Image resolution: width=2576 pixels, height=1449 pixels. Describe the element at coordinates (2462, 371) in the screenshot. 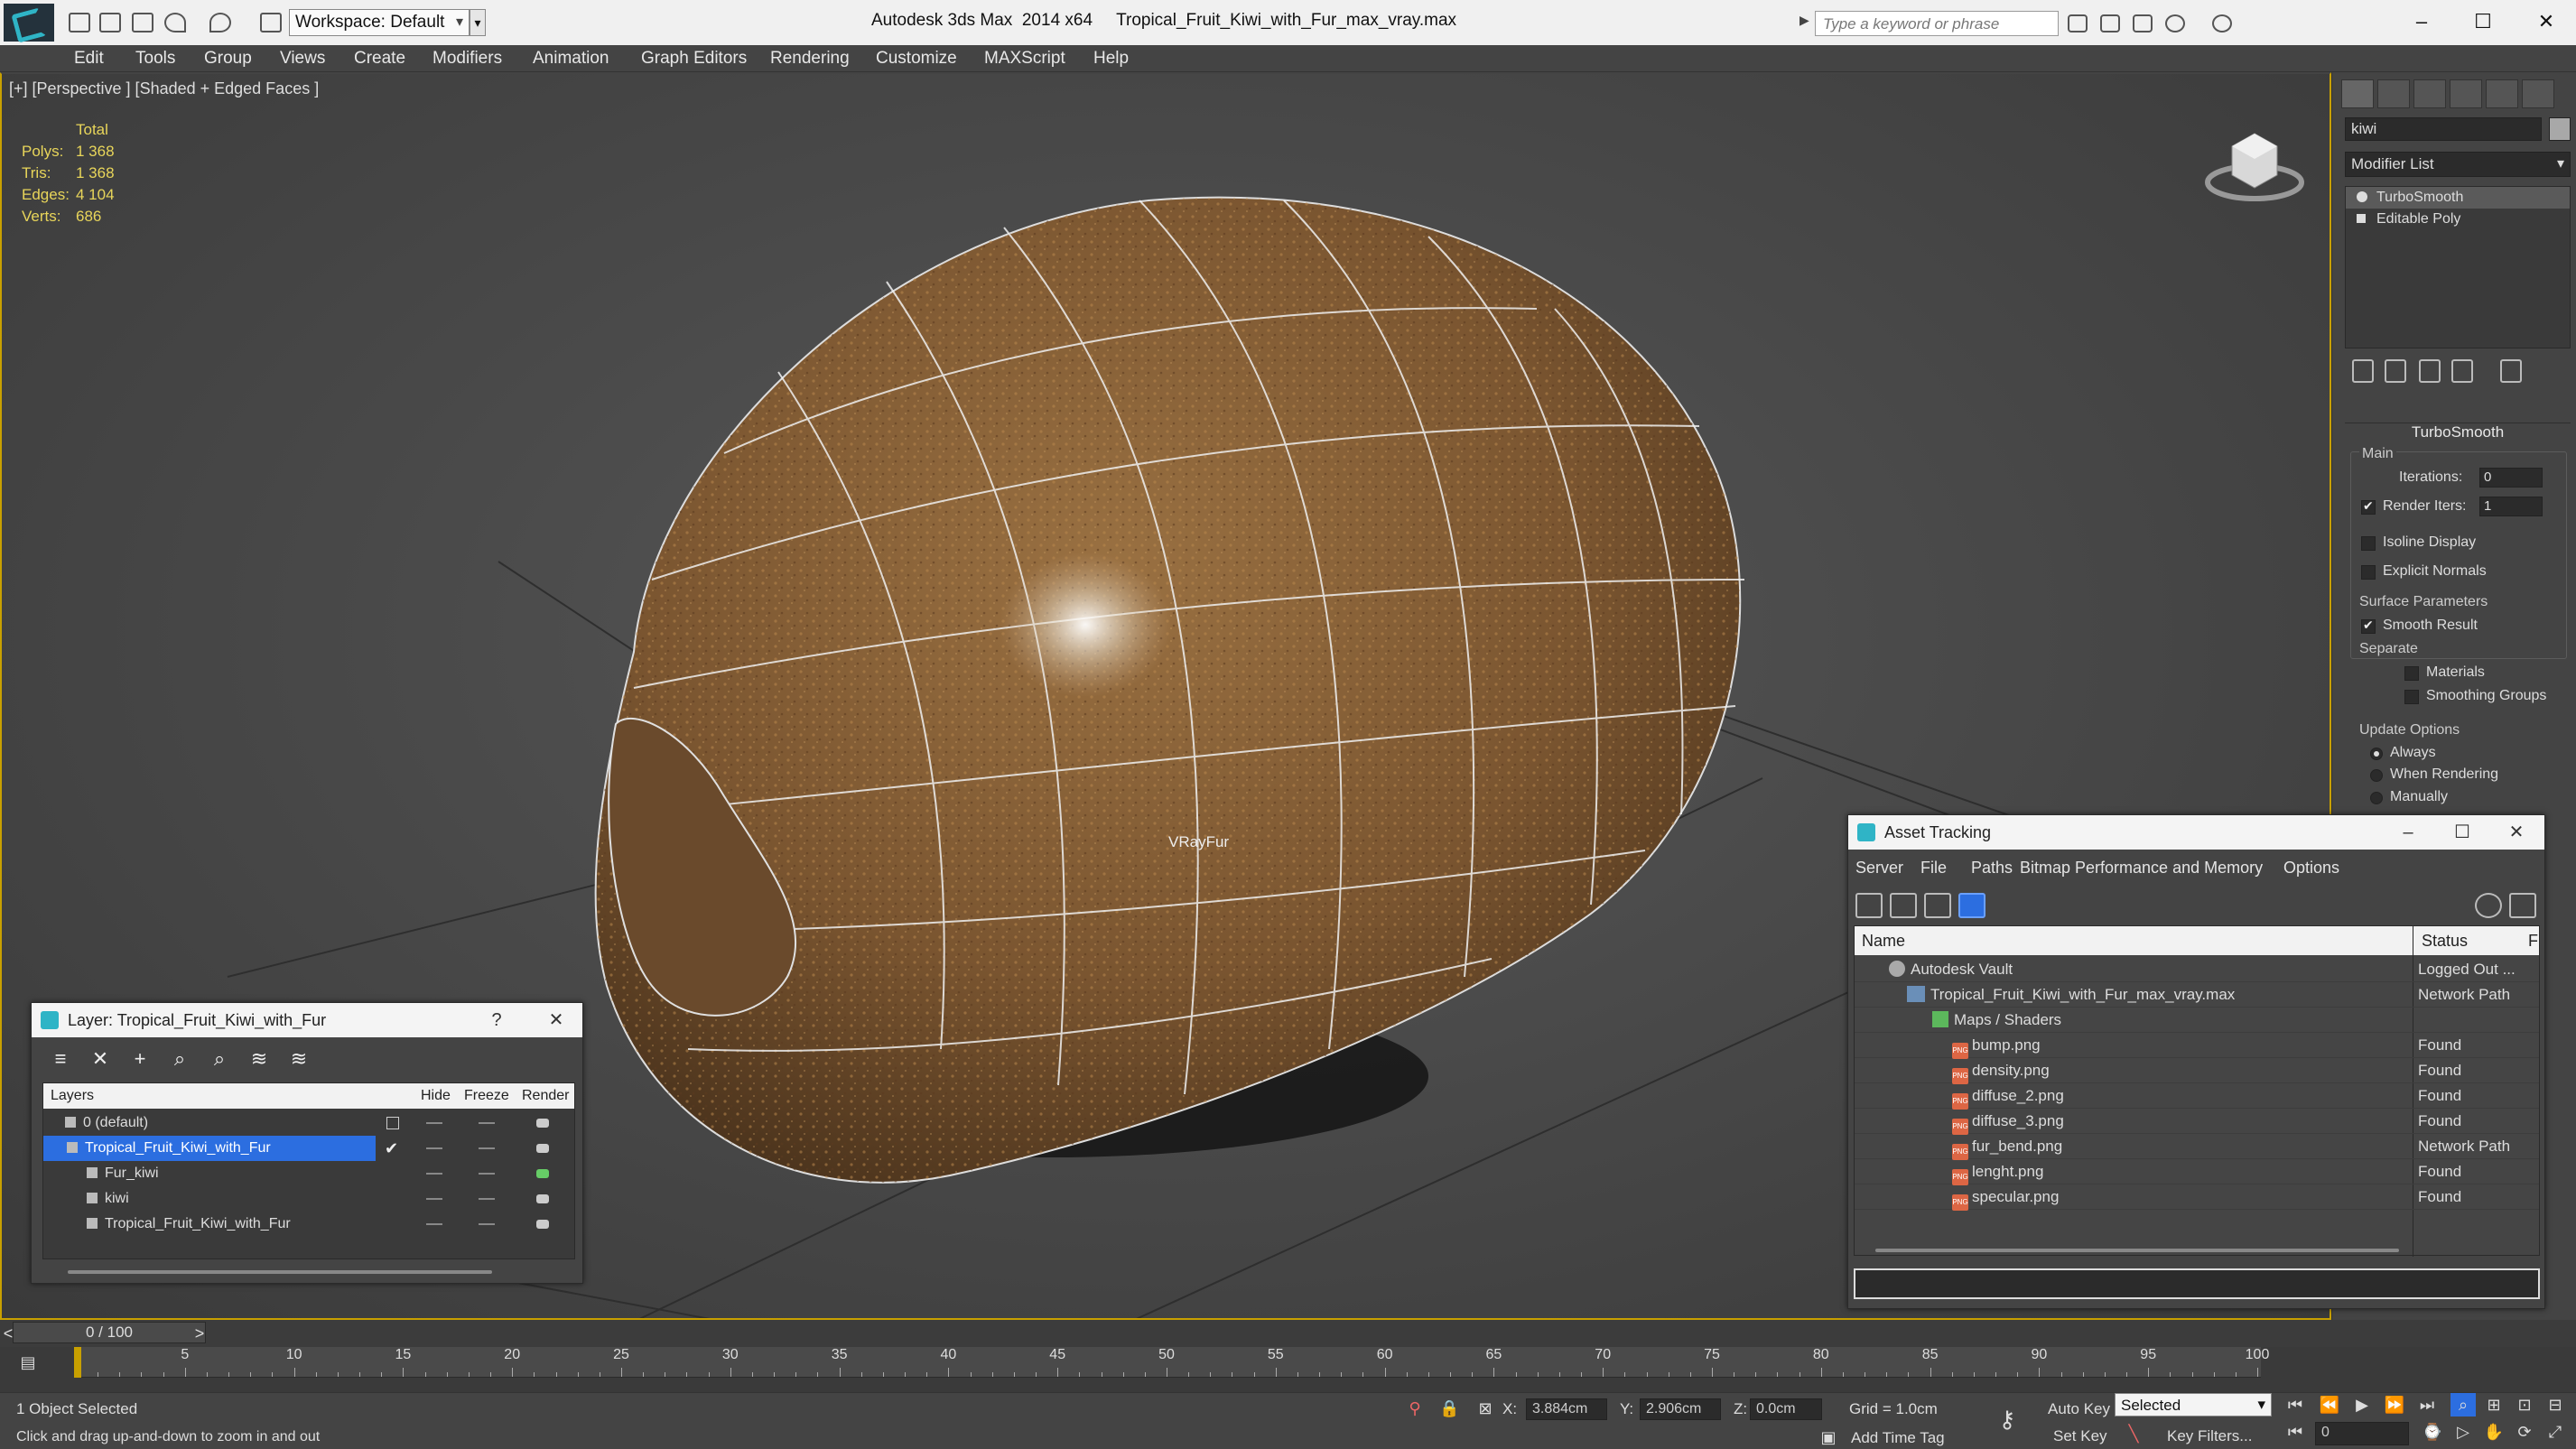

I see `remove-modifier-icon` at that location.